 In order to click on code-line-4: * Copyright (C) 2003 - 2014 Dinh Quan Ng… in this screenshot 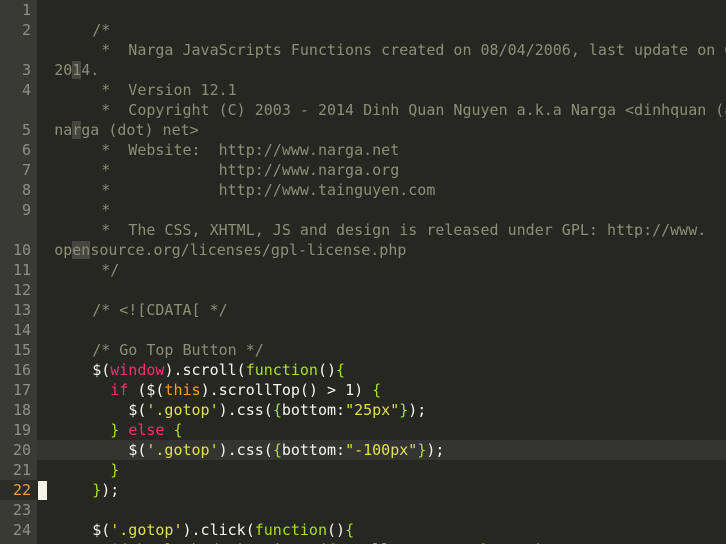, I will do `click(382, 99)`.